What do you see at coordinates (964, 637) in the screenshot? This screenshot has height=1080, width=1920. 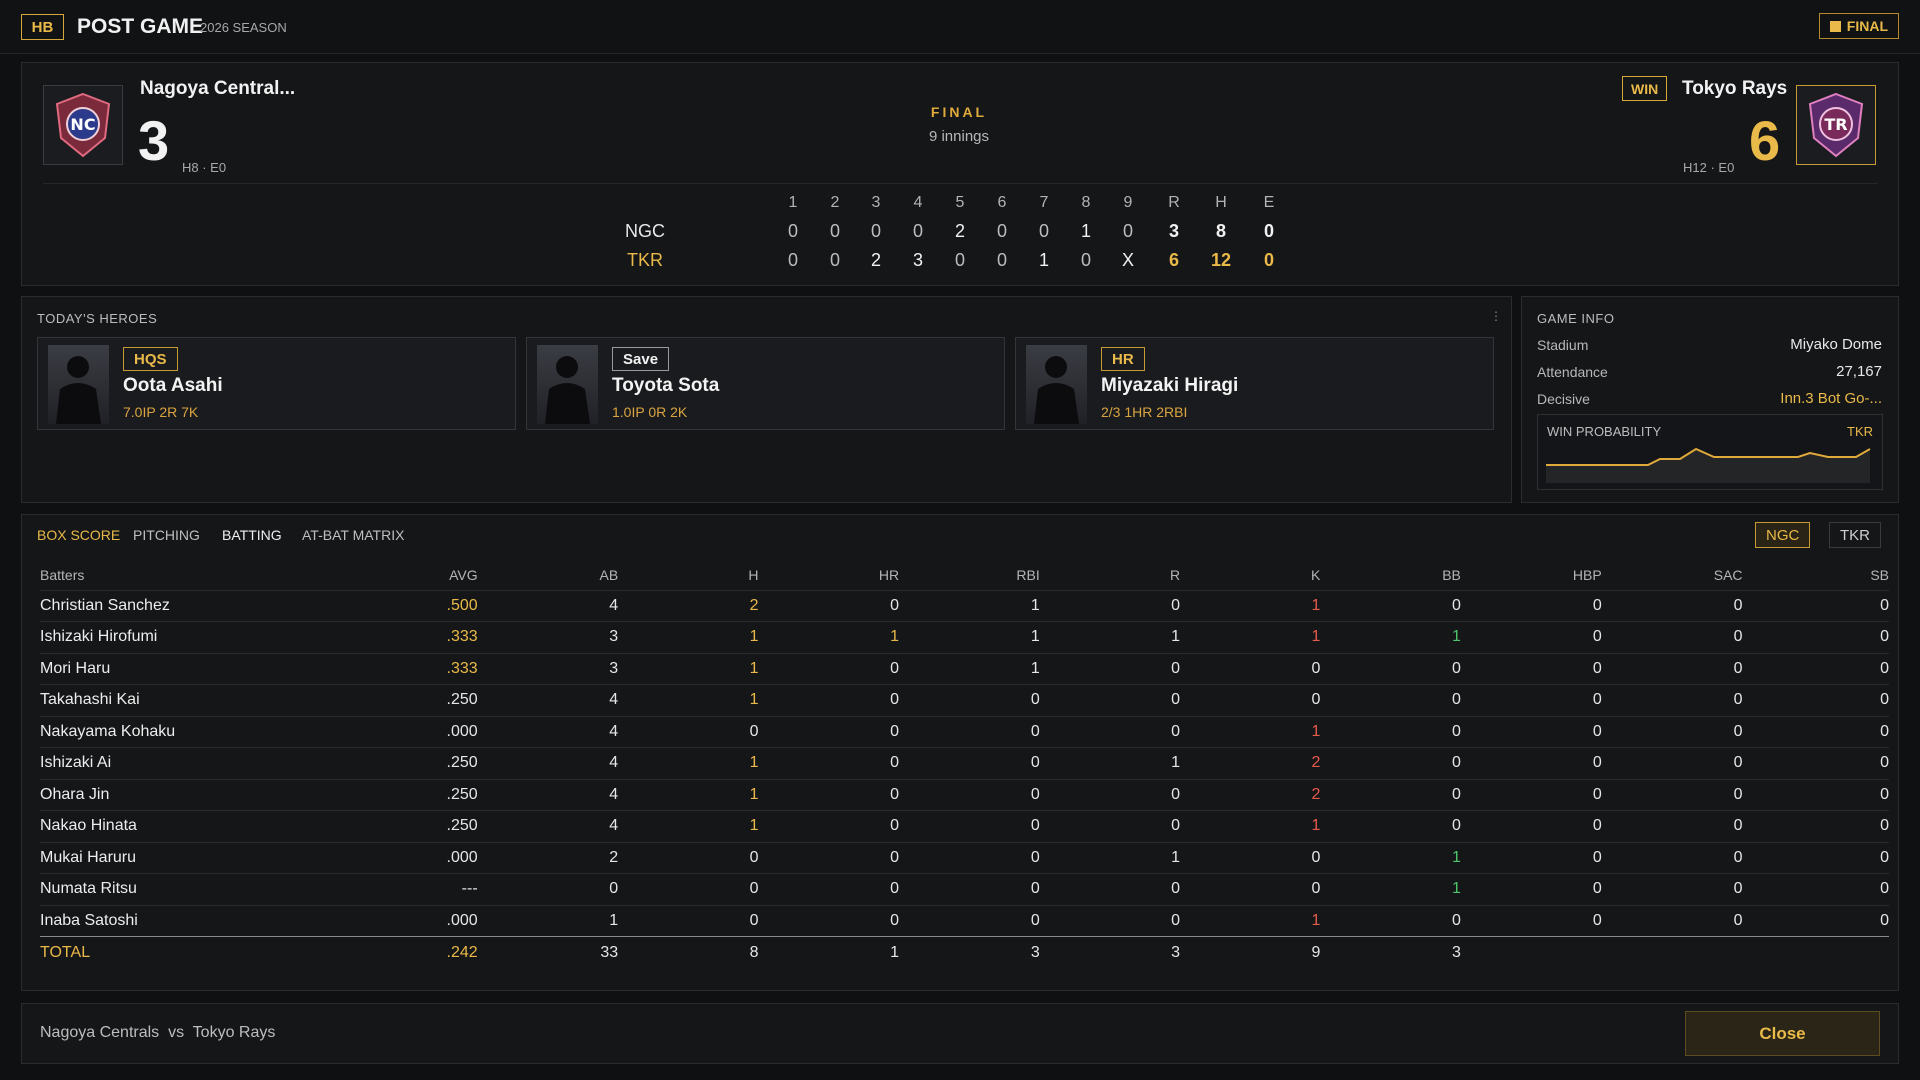 I see `table-row: Ishizaki Hirofumi .333 3 1 1 1 1 1 1 0 0 0` at bounding box center [964, 637].